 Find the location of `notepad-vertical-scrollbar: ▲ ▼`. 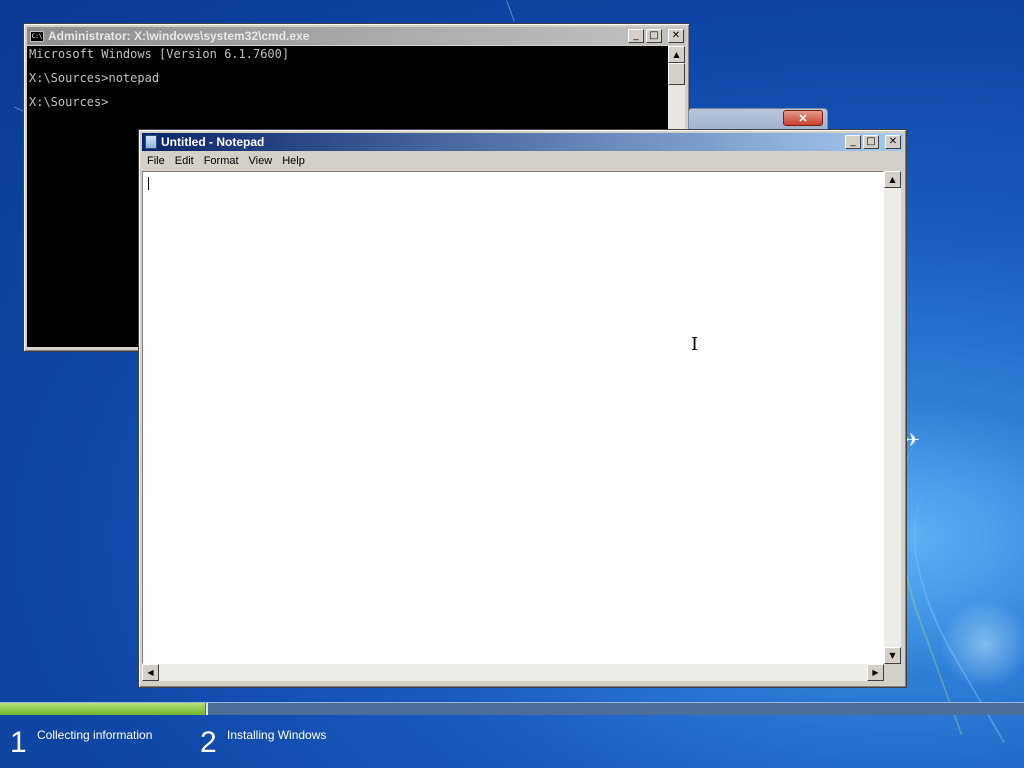

notepad-vertical-scrollbar: ▲ ▼ is located at coordinates (892, 417).